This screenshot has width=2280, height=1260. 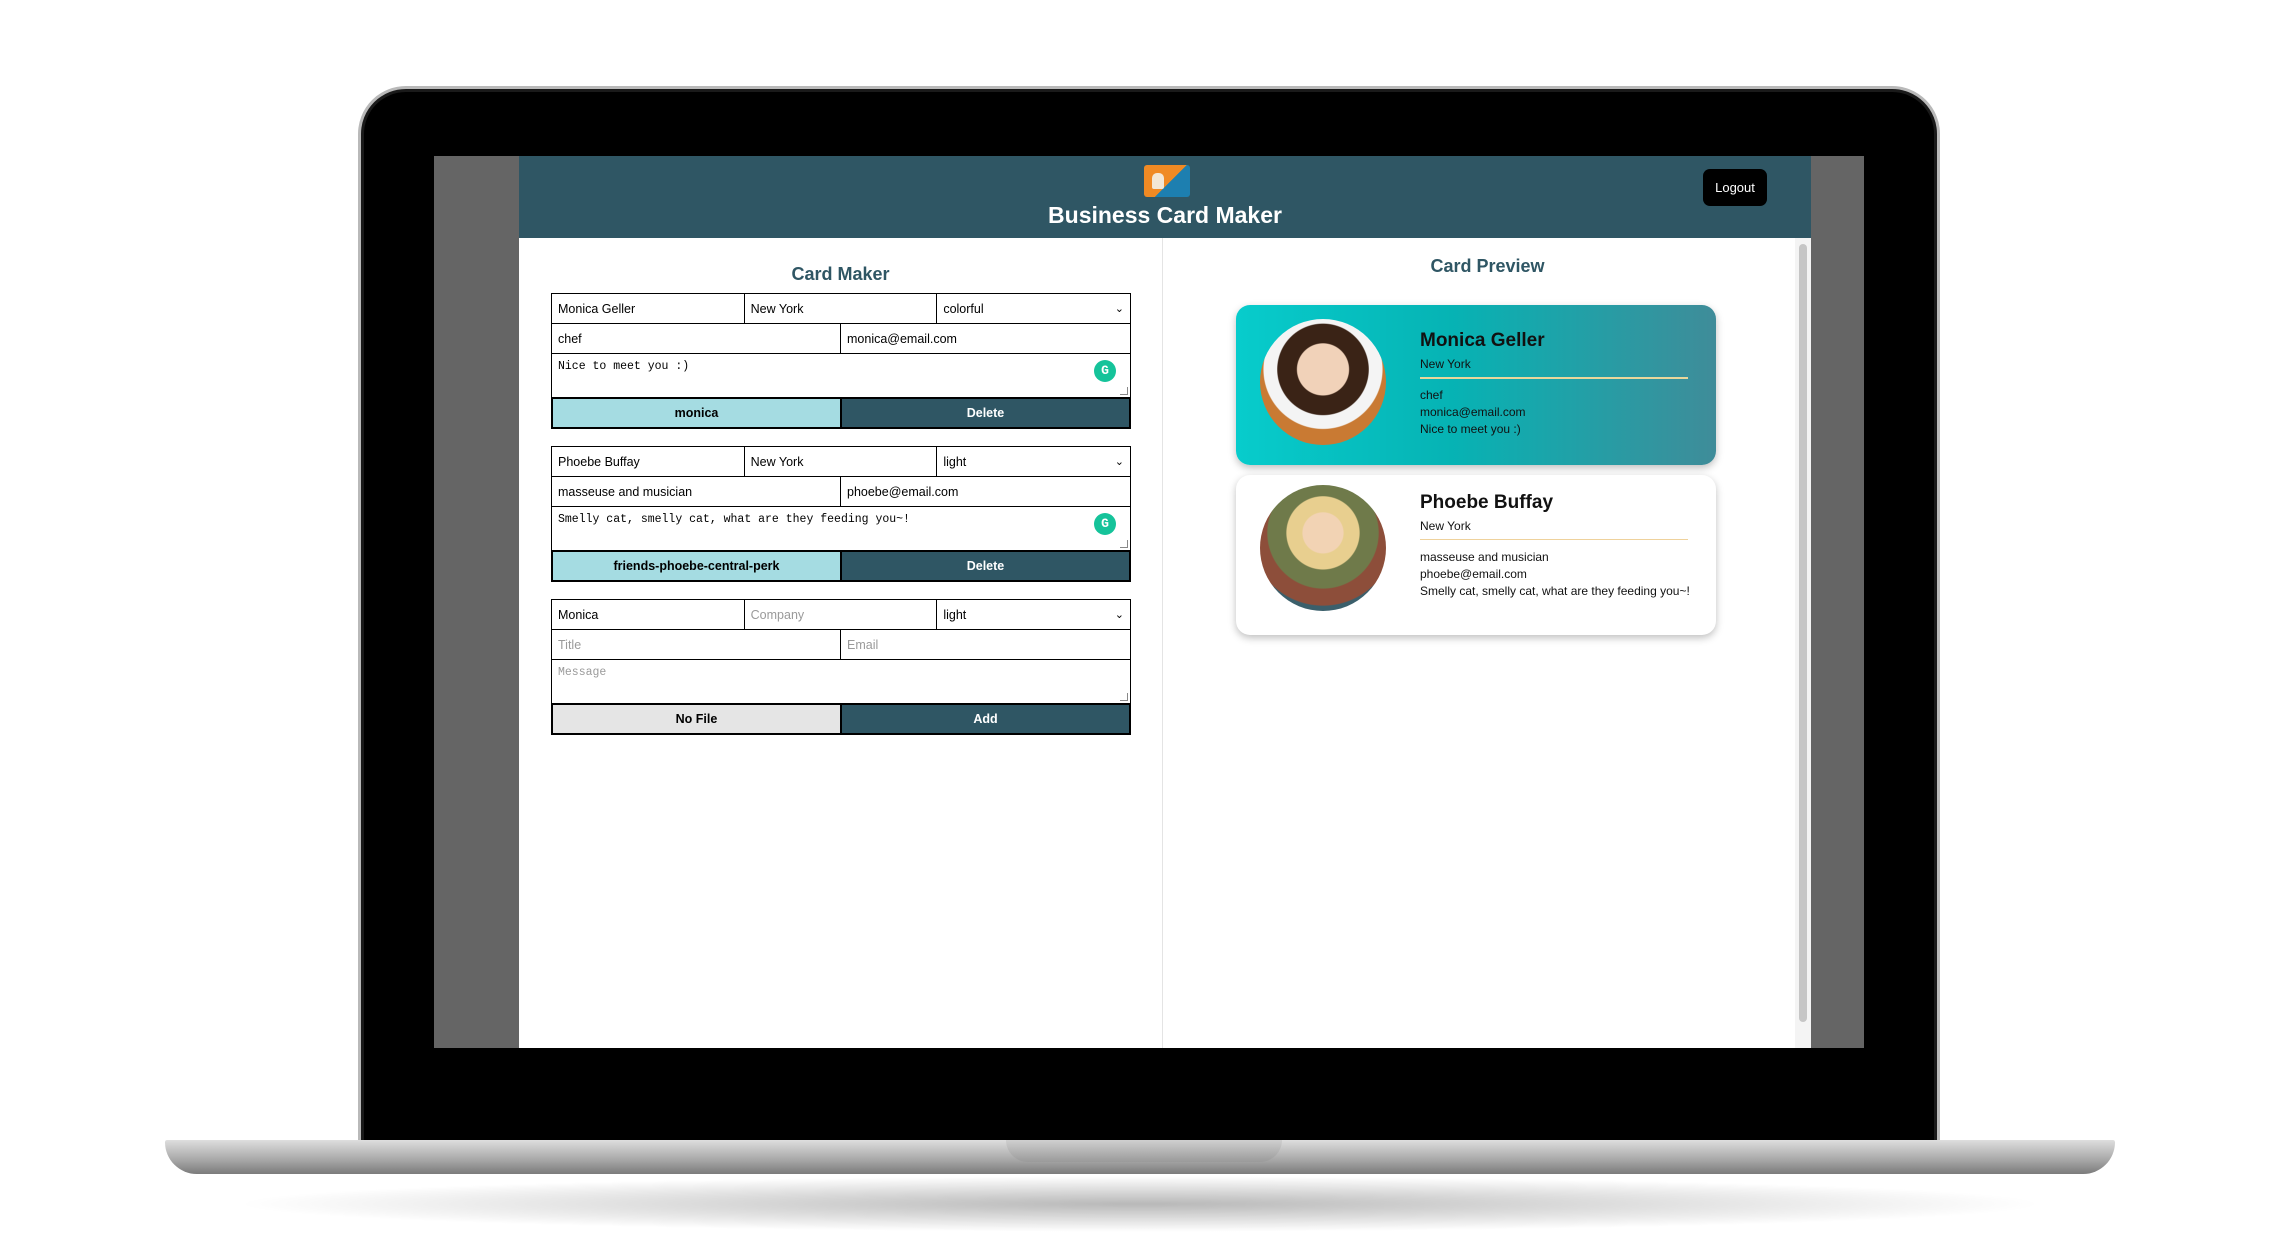 I want to click on card-message: Nice to meet you :), so click(x=1470, y=429).